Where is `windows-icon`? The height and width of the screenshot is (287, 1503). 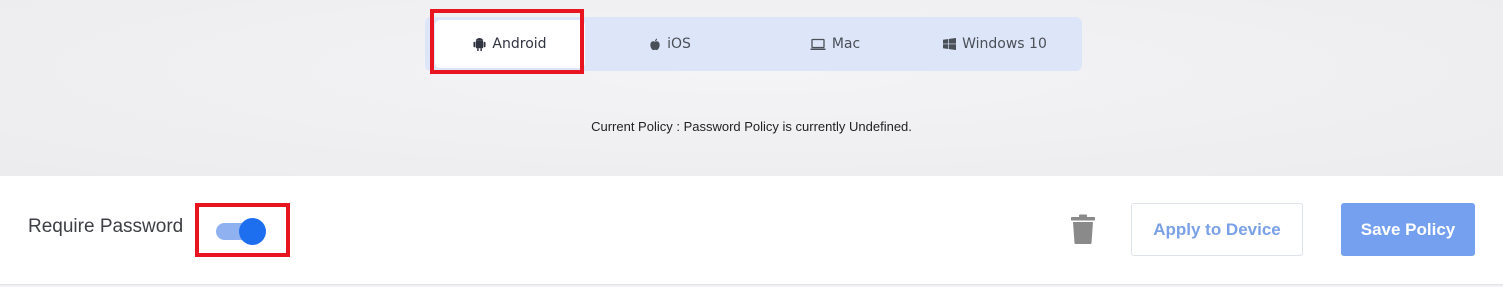
windows-icon is located at coordinates (950, 44).